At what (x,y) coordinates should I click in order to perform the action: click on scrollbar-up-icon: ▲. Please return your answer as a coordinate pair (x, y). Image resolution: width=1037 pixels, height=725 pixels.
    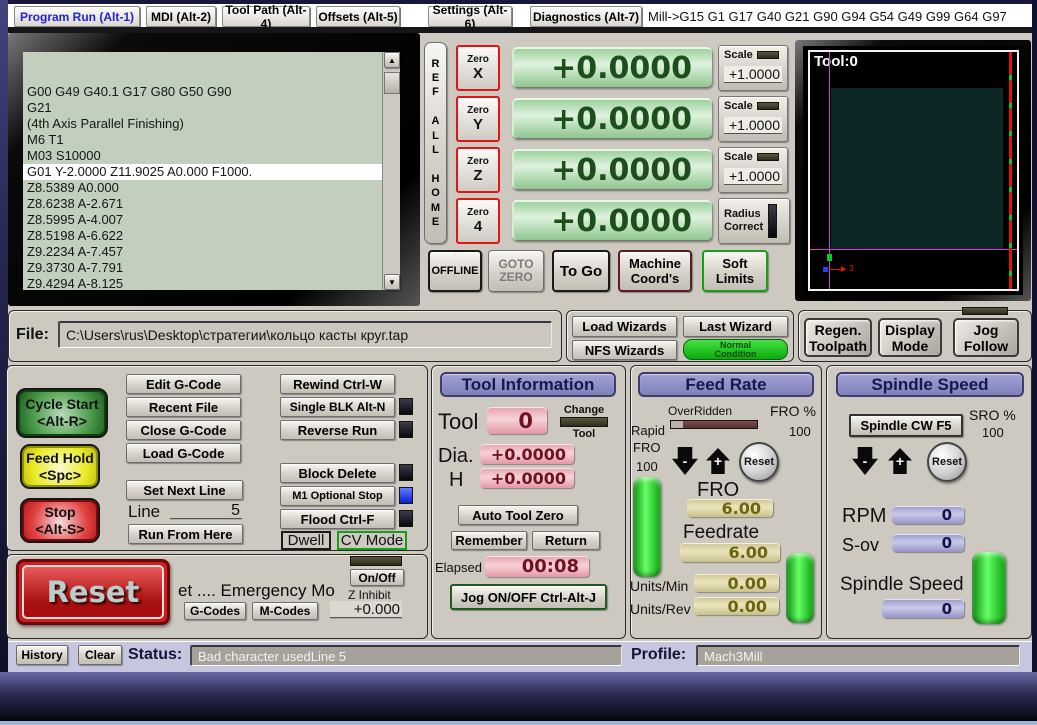
    Looking at the image, I should click on (392, 60).